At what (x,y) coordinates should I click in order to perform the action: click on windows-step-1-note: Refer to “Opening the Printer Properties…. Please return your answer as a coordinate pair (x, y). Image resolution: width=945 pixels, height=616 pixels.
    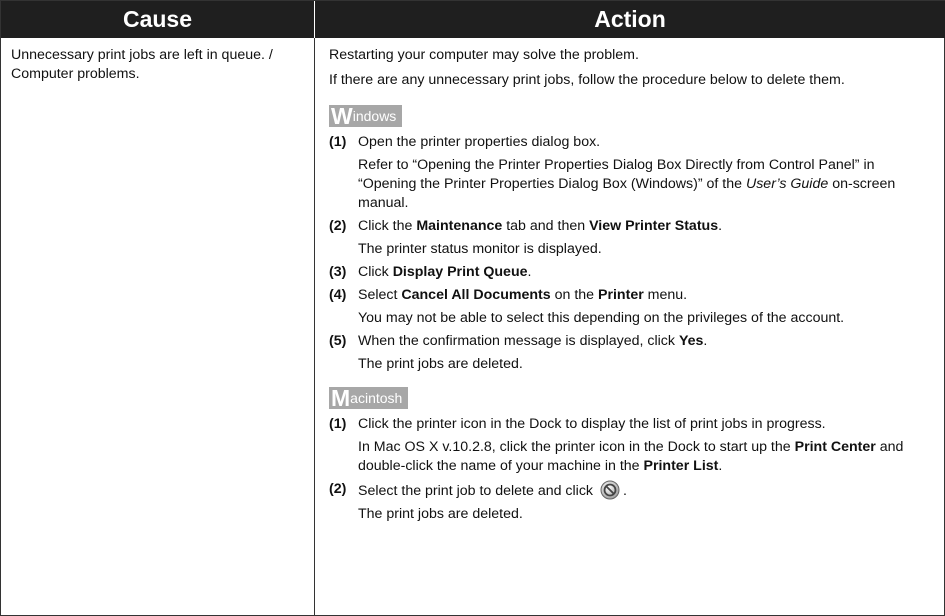
    Looking at the image, I should click on (631, 184).